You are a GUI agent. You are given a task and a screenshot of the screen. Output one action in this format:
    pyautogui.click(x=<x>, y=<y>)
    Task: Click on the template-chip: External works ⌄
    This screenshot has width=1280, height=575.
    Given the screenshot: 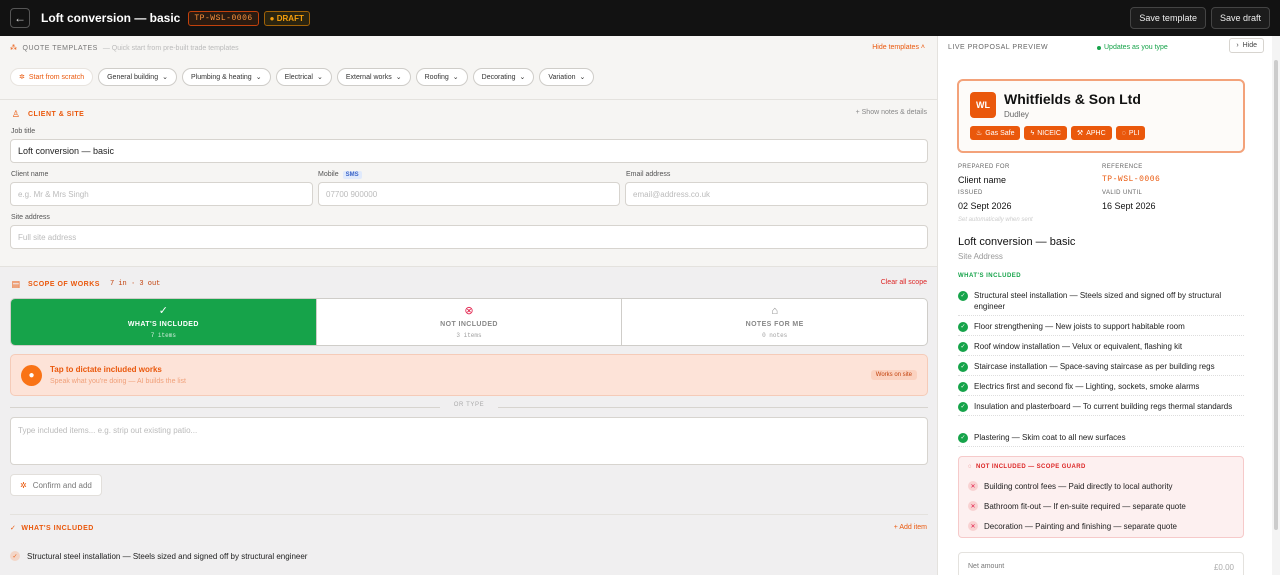 What is the action you would take?
    pyautogui.click(x=373, y=77)
    